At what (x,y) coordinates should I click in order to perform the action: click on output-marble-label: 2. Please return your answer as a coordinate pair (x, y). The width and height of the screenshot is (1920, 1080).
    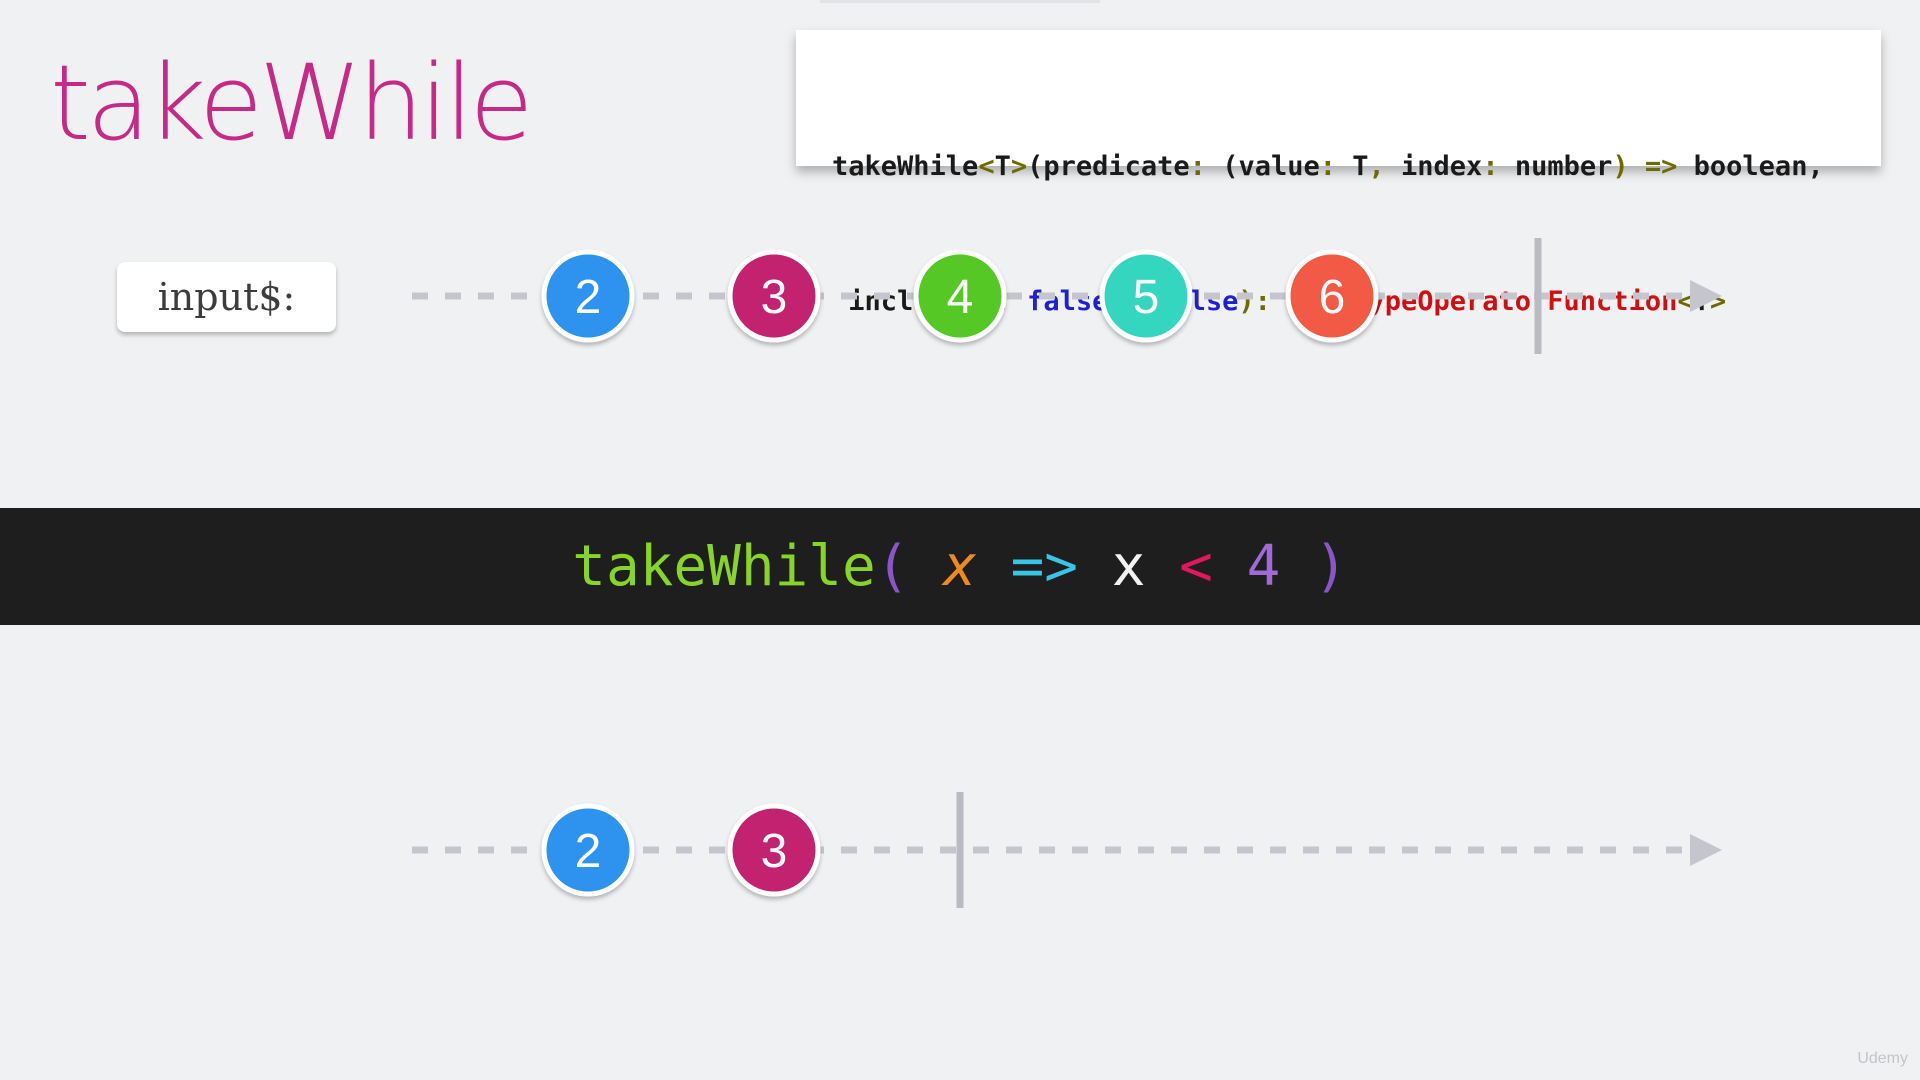
    Looking at the image, I should click on (588, 851).